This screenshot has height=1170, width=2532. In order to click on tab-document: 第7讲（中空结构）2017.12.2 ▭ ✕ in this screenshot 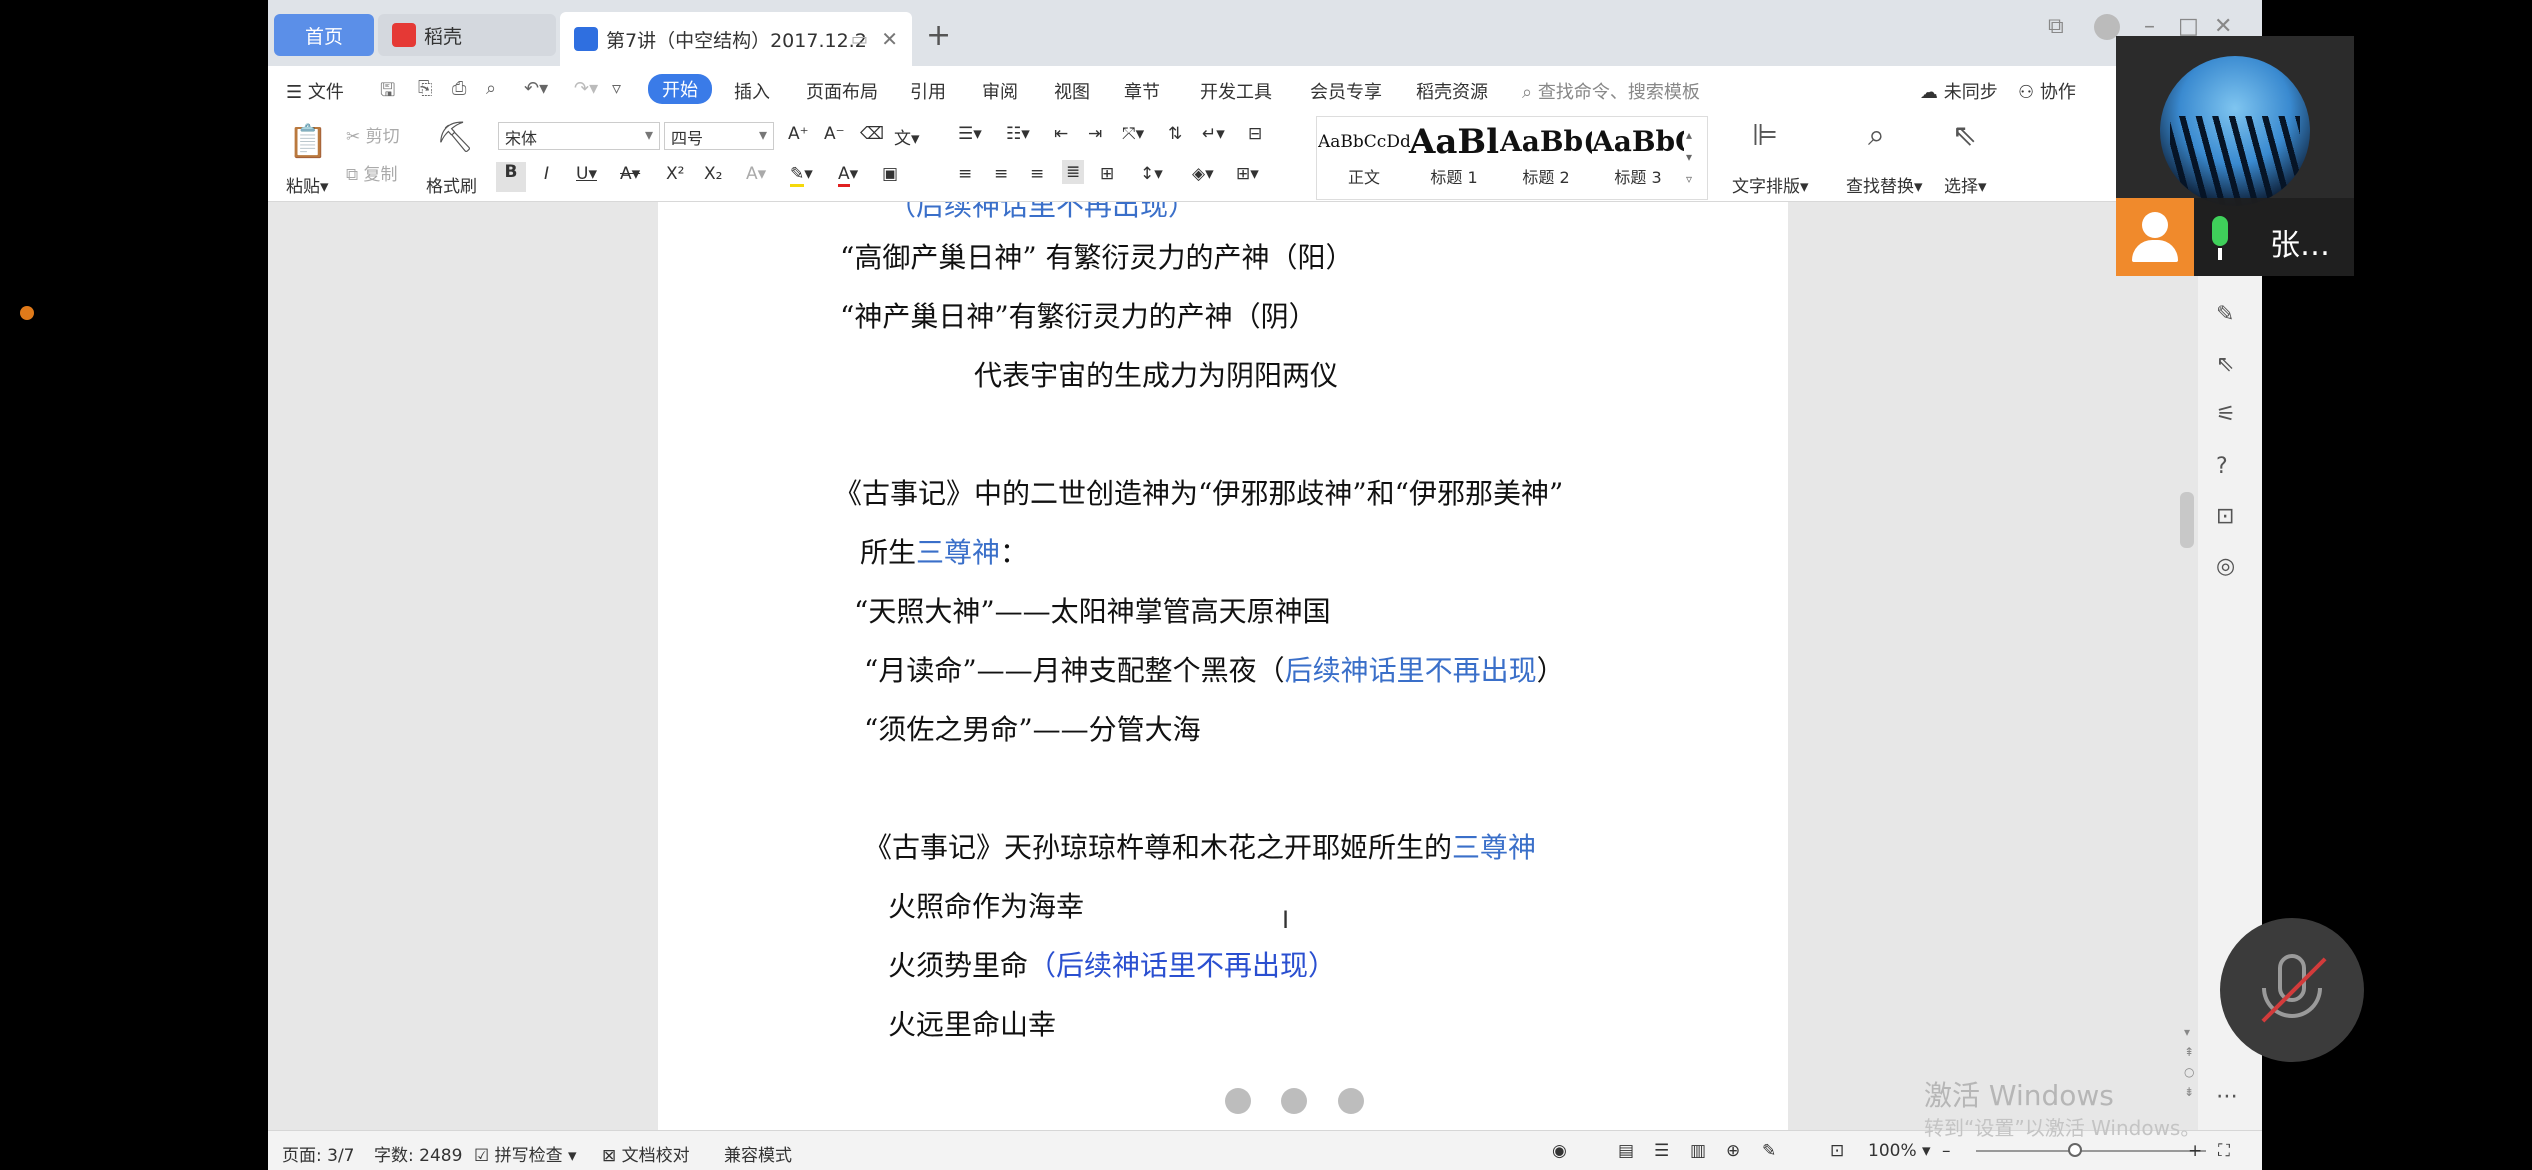, I will do `click(736, 39)`.